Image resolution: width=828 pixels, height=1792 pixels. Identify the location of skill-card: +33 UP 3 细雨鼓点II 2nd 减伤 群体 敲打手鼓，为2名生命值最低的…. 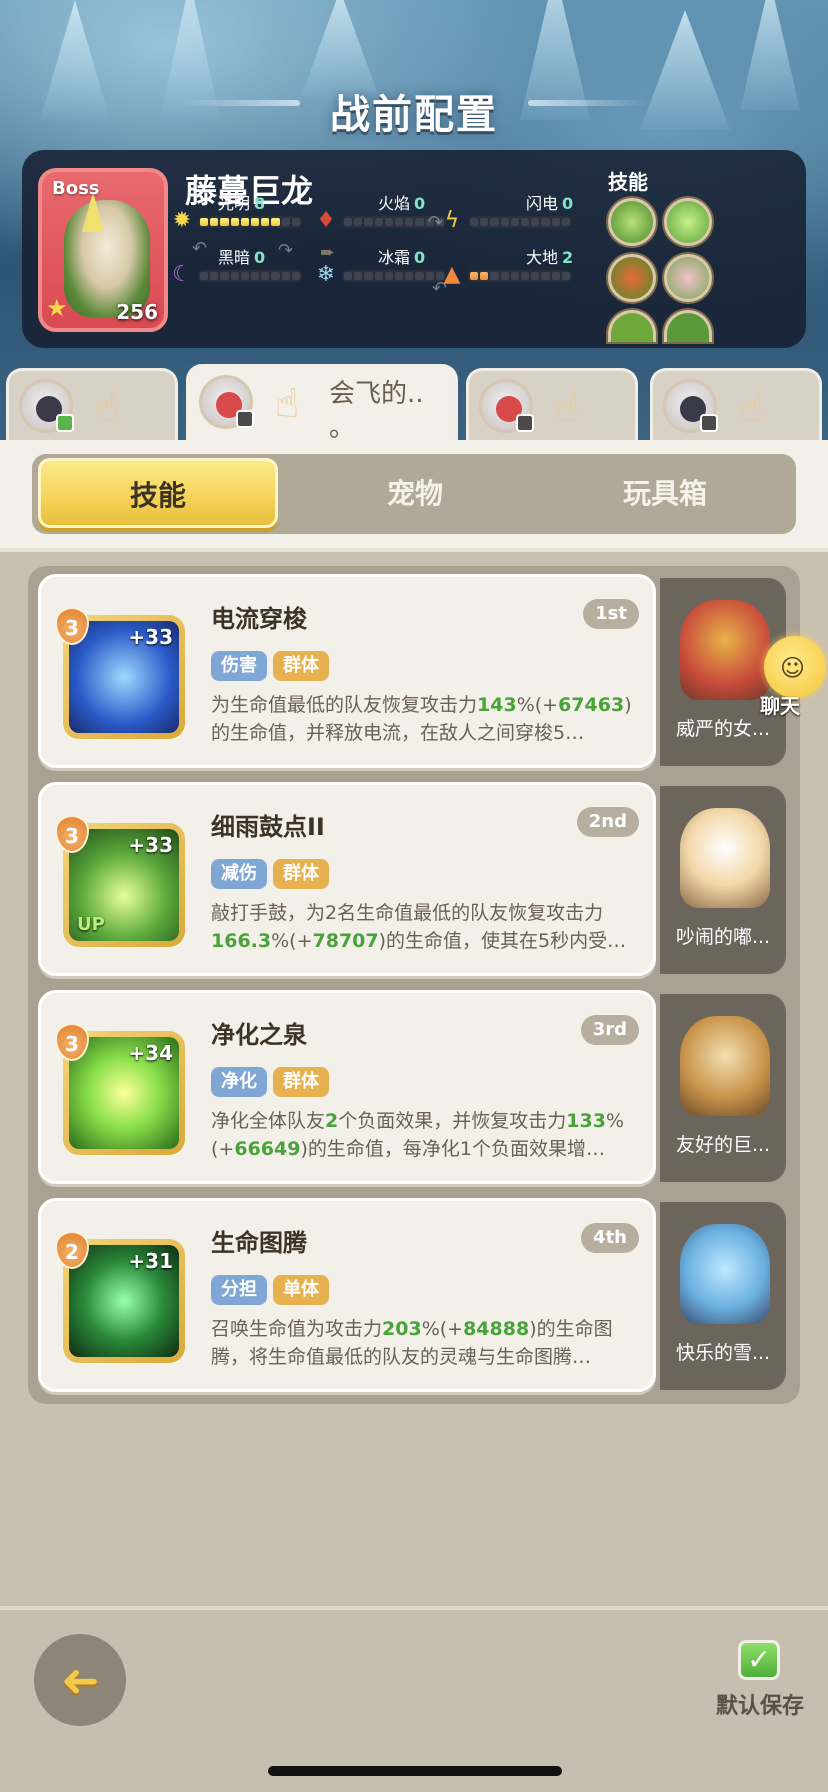
(347, 879).